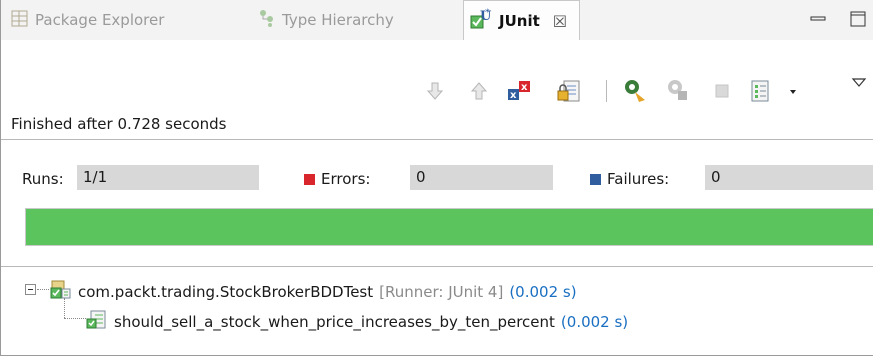 This screenshot has width=873, height=356. I want to click on tab-label: Package Explorer, so click(100, 20).